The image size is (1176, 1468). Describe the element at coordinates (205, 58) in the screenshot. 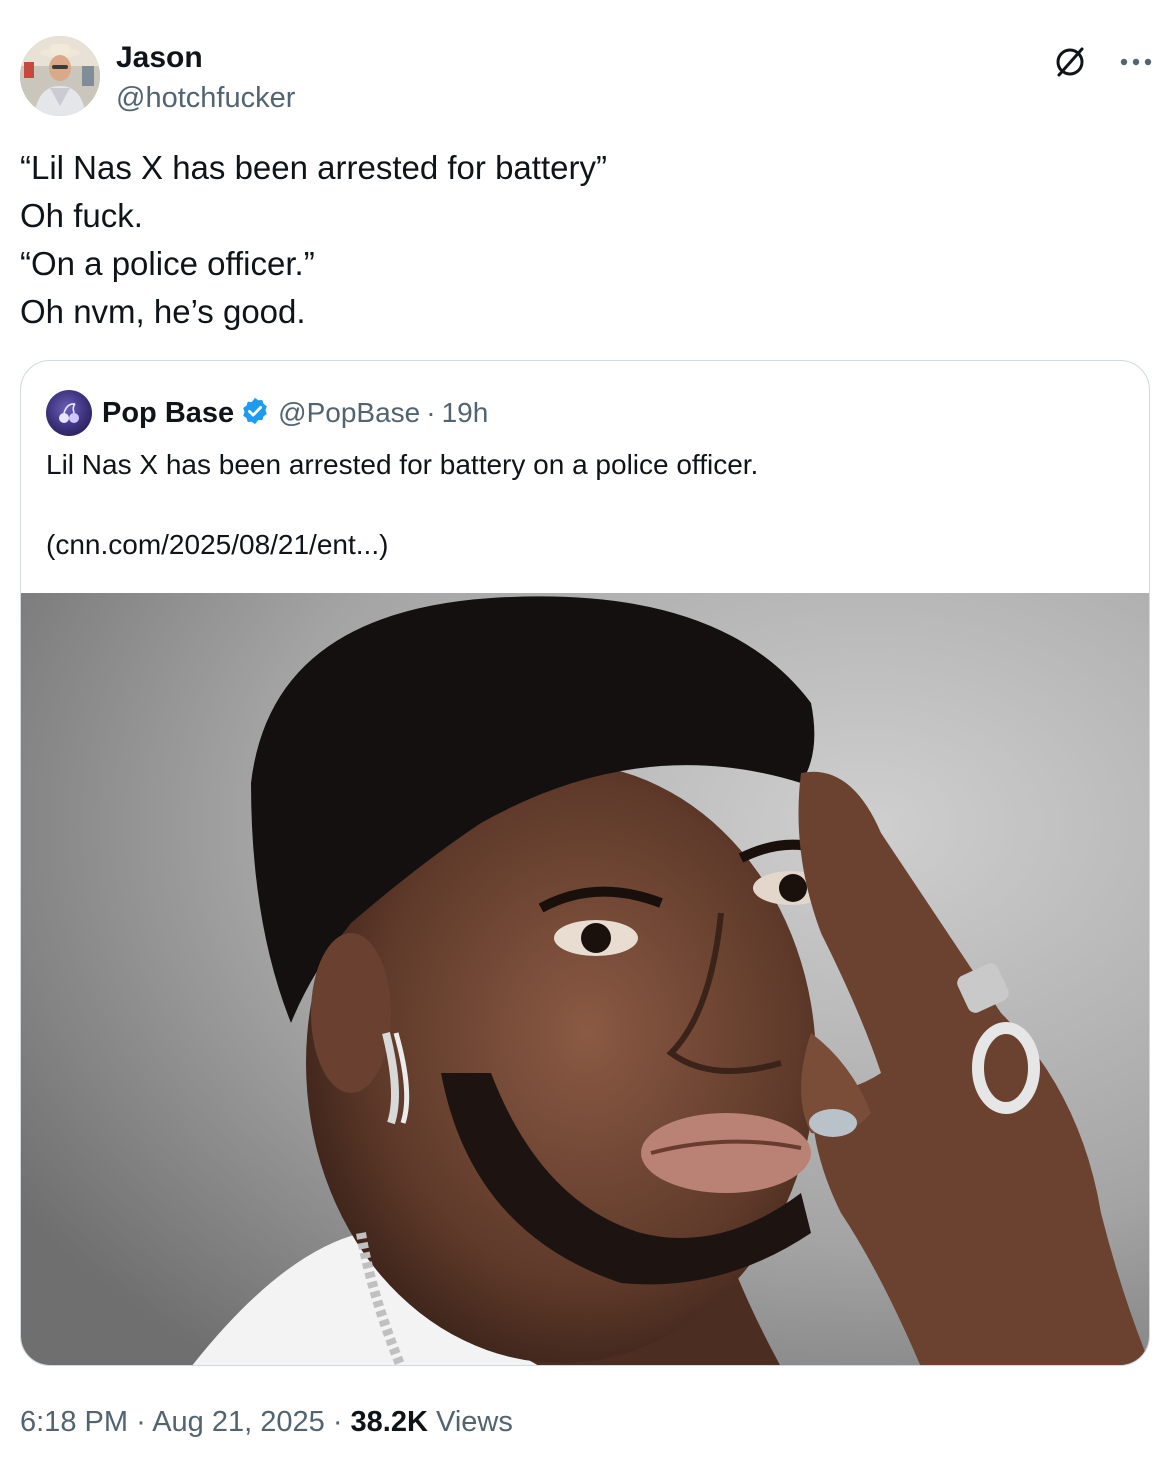

I see `display-name: Jason` at that location.